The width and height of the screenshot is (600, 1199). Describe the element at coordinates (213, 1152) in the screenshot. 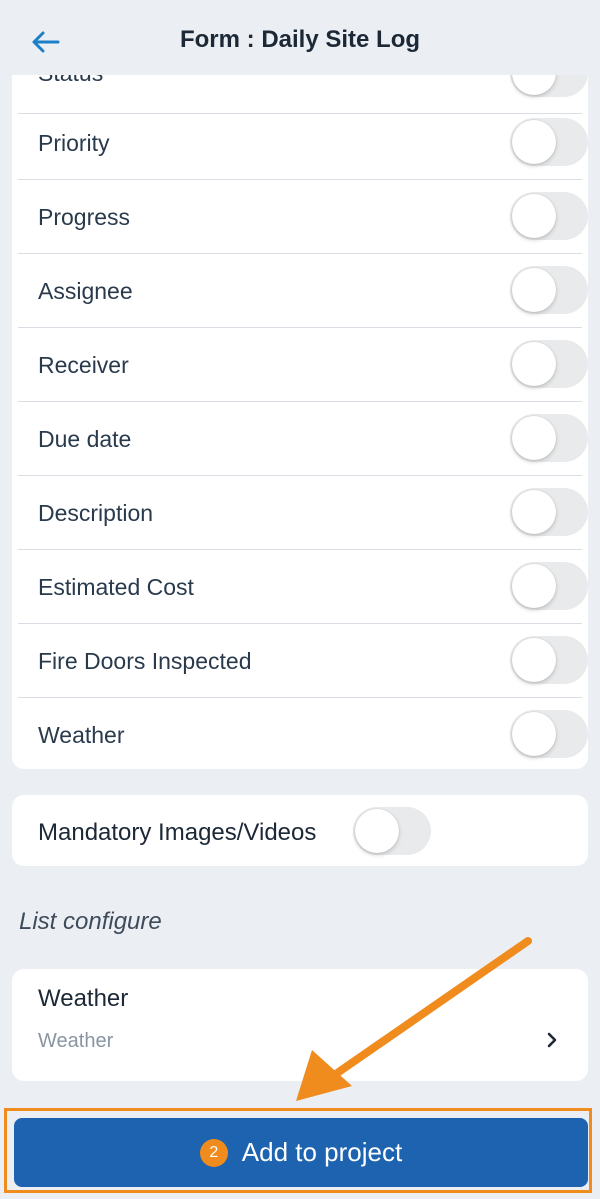

I see `step-badge: 2` at that location.